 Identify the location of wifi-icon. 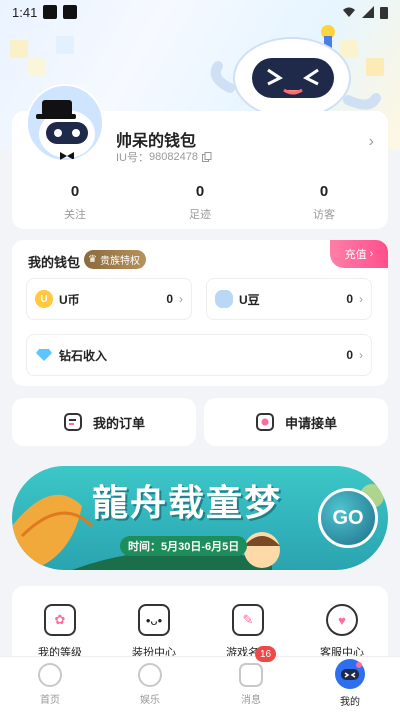
(349, 12).